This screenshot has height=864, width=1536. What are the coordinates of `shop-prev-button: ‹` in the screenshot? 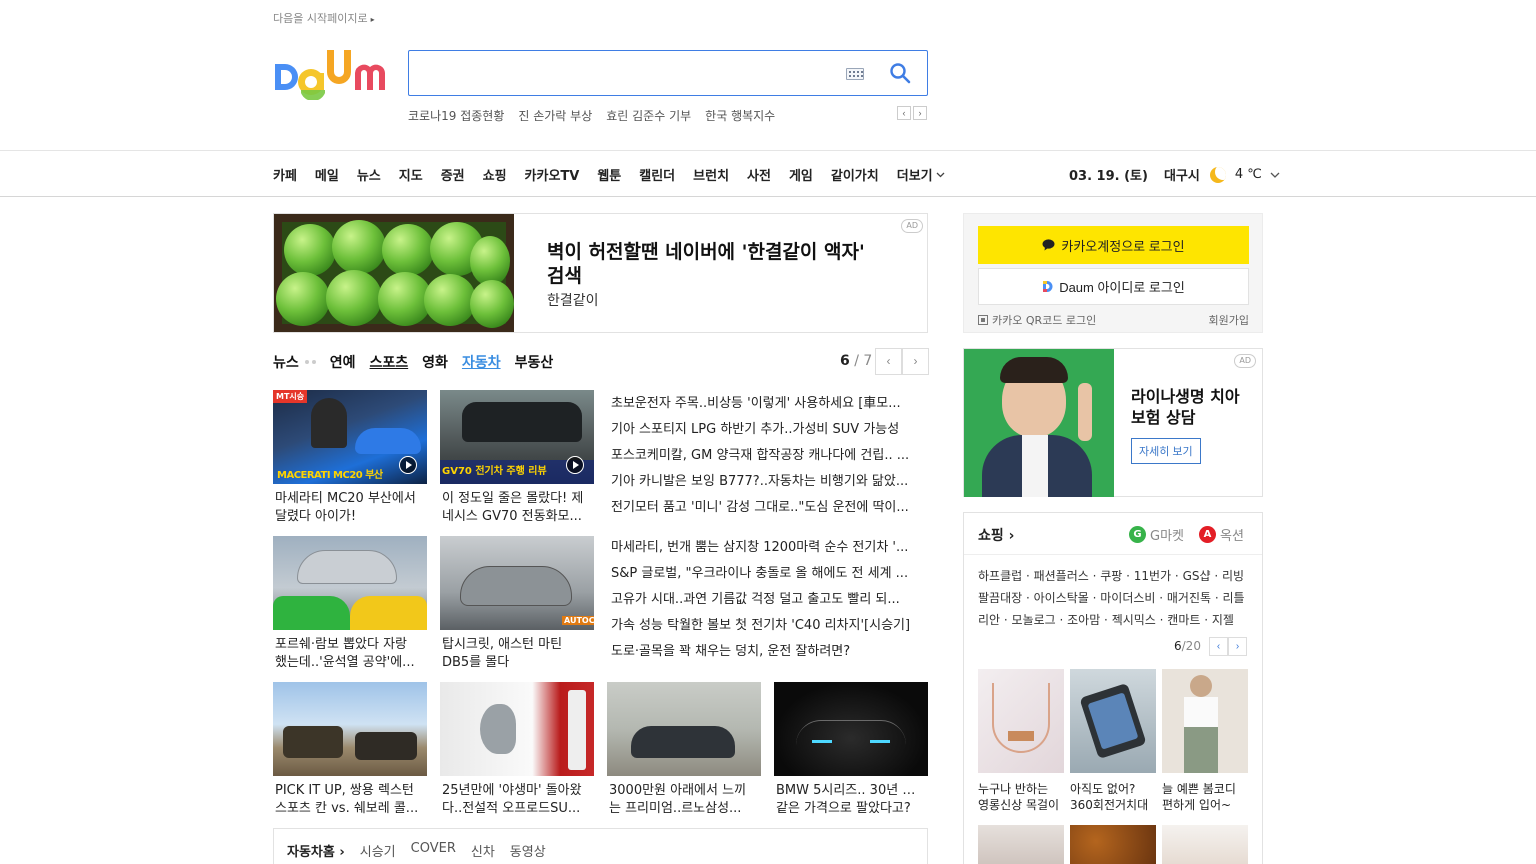 It's located at (1218, 646).